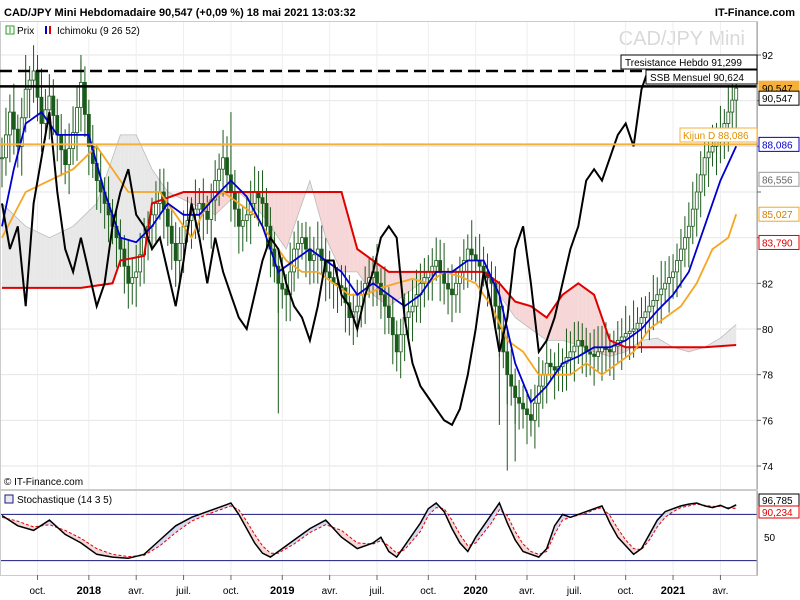 The image size is (800, 600). Describe the element at coordinates (777, 180) in the screenshot. I see `price-badge-text: 86,556` at that location.